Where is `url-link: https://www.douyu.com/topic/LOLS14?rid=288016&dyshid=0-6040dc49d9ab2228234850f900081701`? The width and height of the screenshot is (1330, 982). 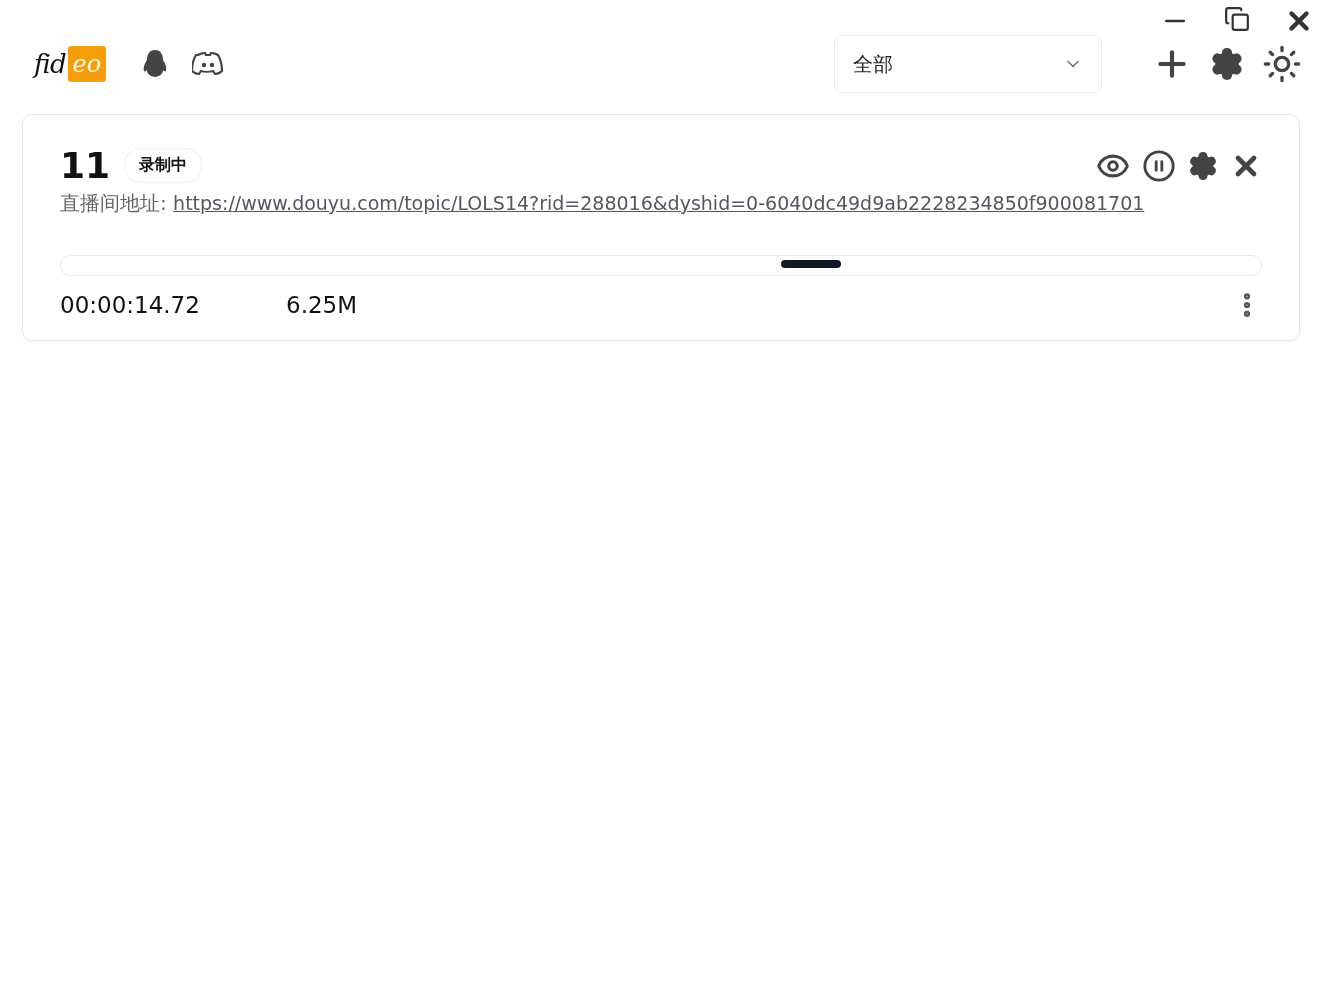
url-link: https://www.douyu.com/topic/LOLS14?rid=288016&dyshid=0-6040dc49d9ab2228234850f900081701 is located at coordinates (659, 203).